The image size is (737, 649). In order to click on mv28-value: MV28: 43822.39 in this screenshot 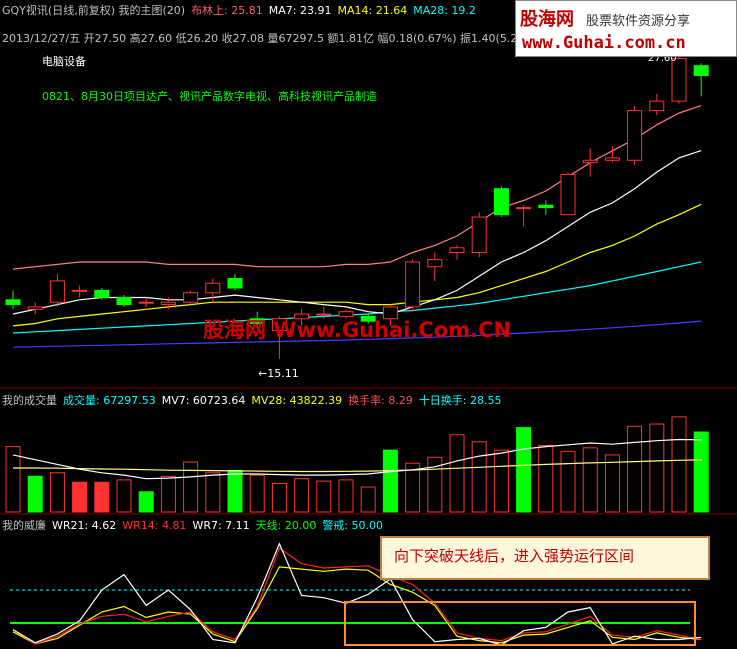, I will do `click(297, 400)`.